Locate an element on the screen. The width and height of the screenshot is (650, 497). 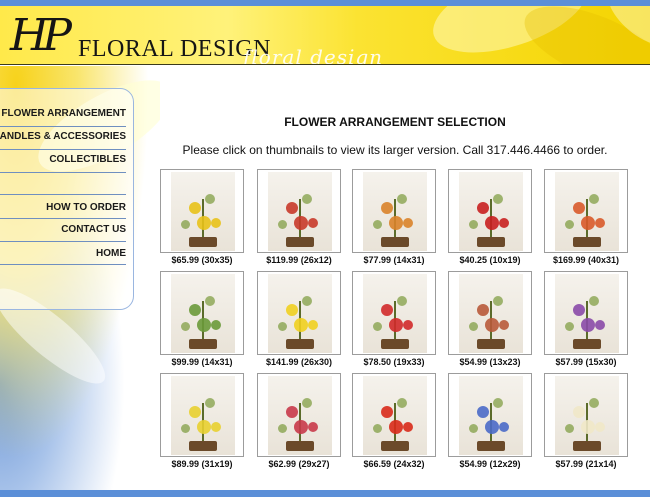
site-header: HP FLORAL DESIGN floral design is located at coordinates (325, 35).